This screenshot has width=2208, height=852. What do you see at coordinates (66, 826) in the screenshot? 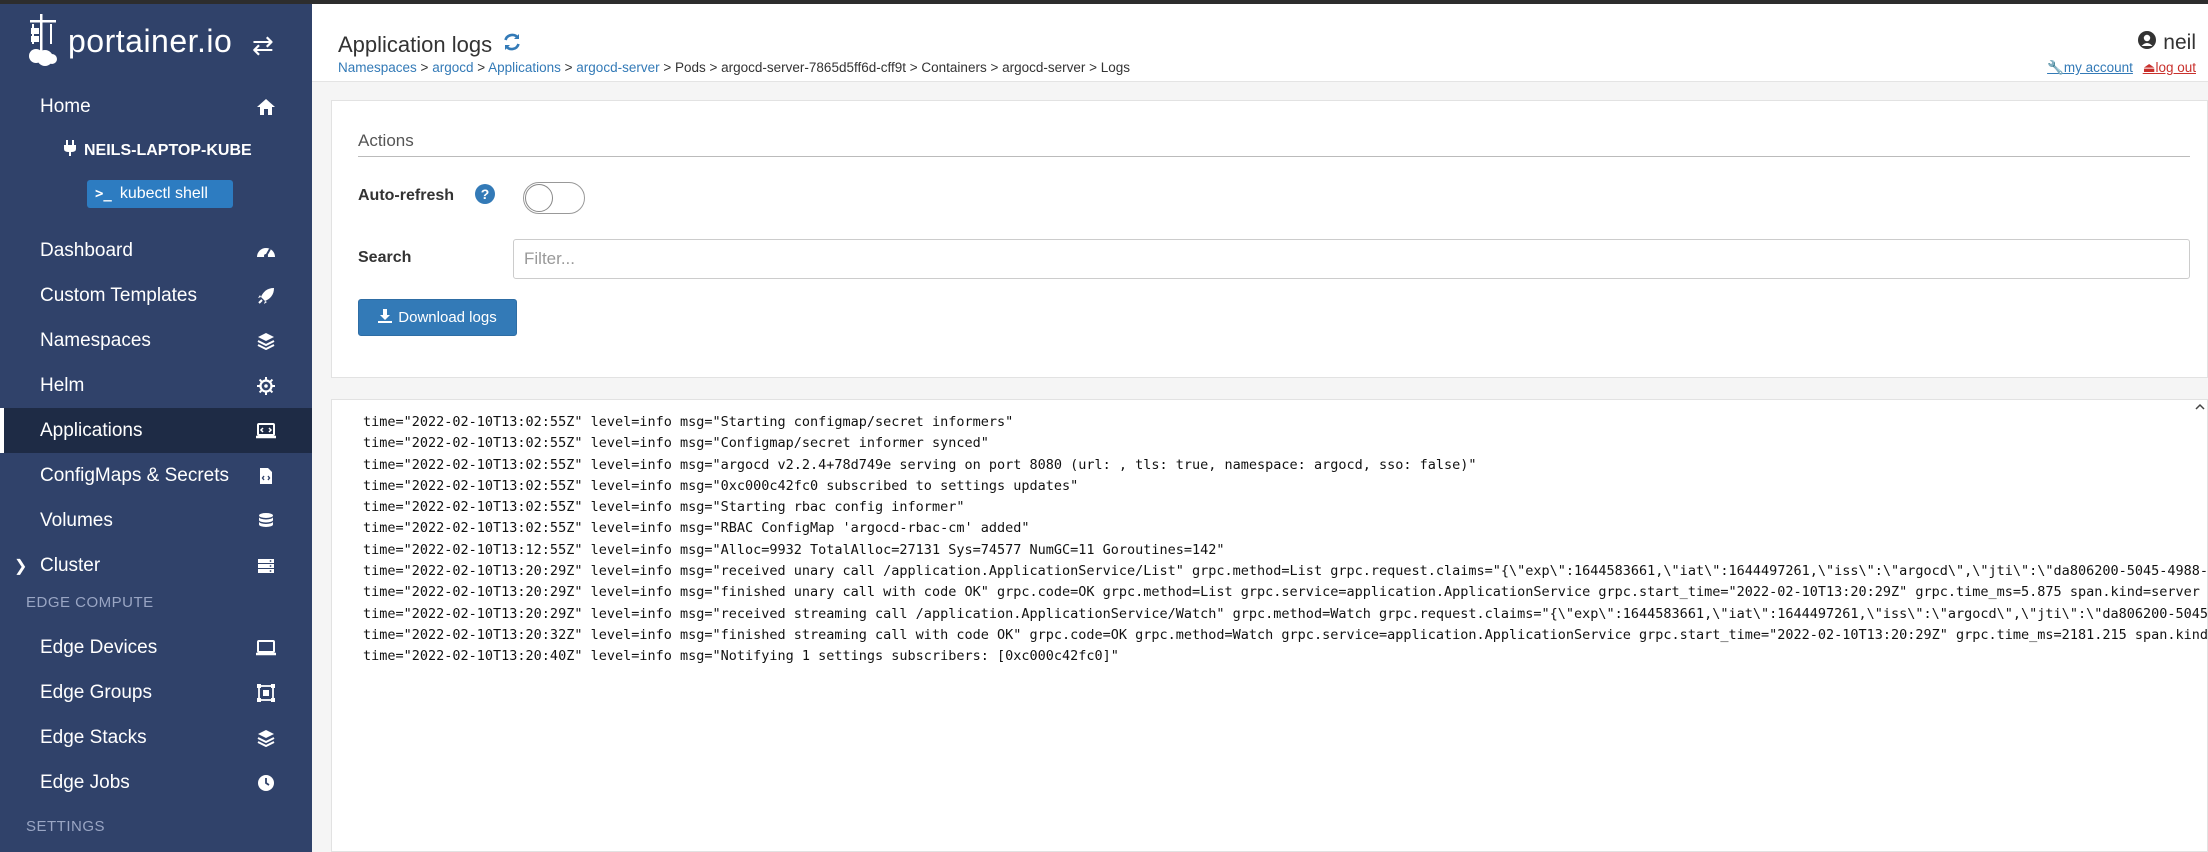
I see `settings-section-title: SETTINGS` at bounding box center [66, 826].